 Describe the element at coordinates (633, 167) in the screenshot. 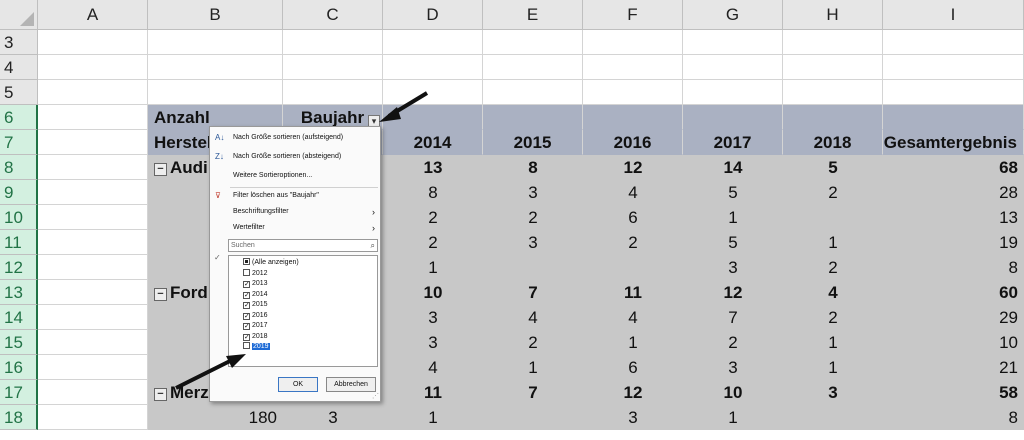

I see `cell-f8: 12` at that location.